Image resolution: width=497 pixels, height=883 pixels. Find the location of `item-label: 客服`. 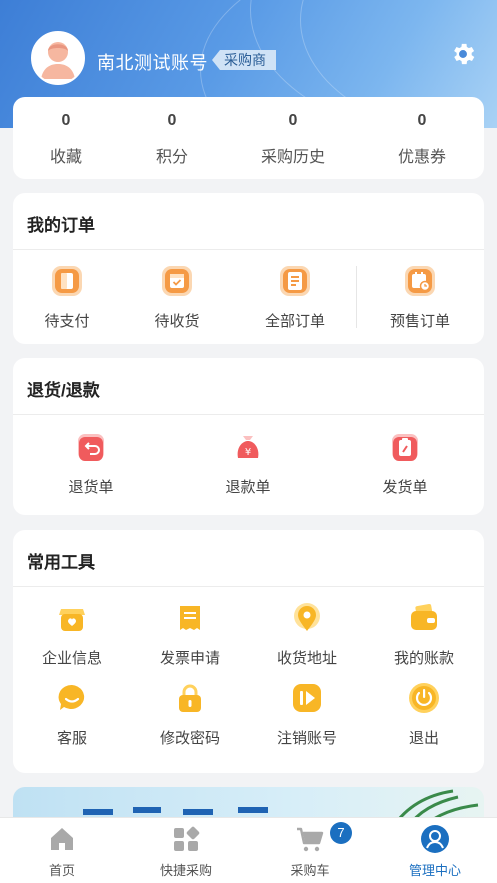

item-label: 客服 is located at coordinates (71, 738).